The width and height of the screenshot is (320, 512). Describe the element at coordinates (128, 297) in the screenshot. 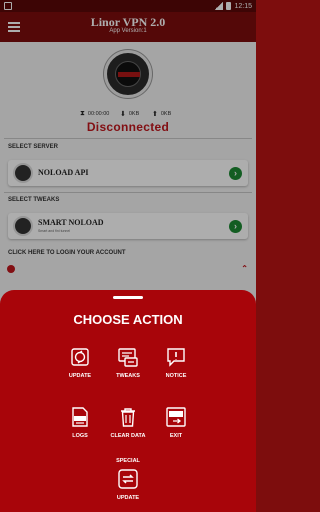

I see `drag-handle` at that location.